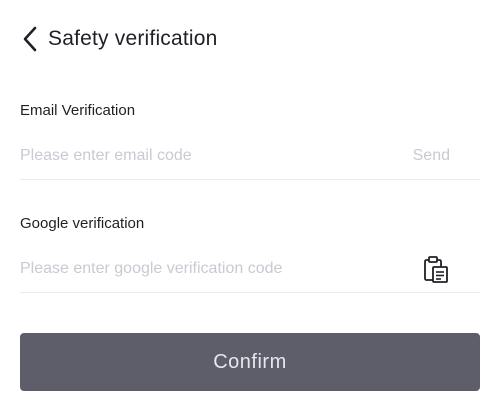  I want to click on send-code-button: Send, so click(431, 156).